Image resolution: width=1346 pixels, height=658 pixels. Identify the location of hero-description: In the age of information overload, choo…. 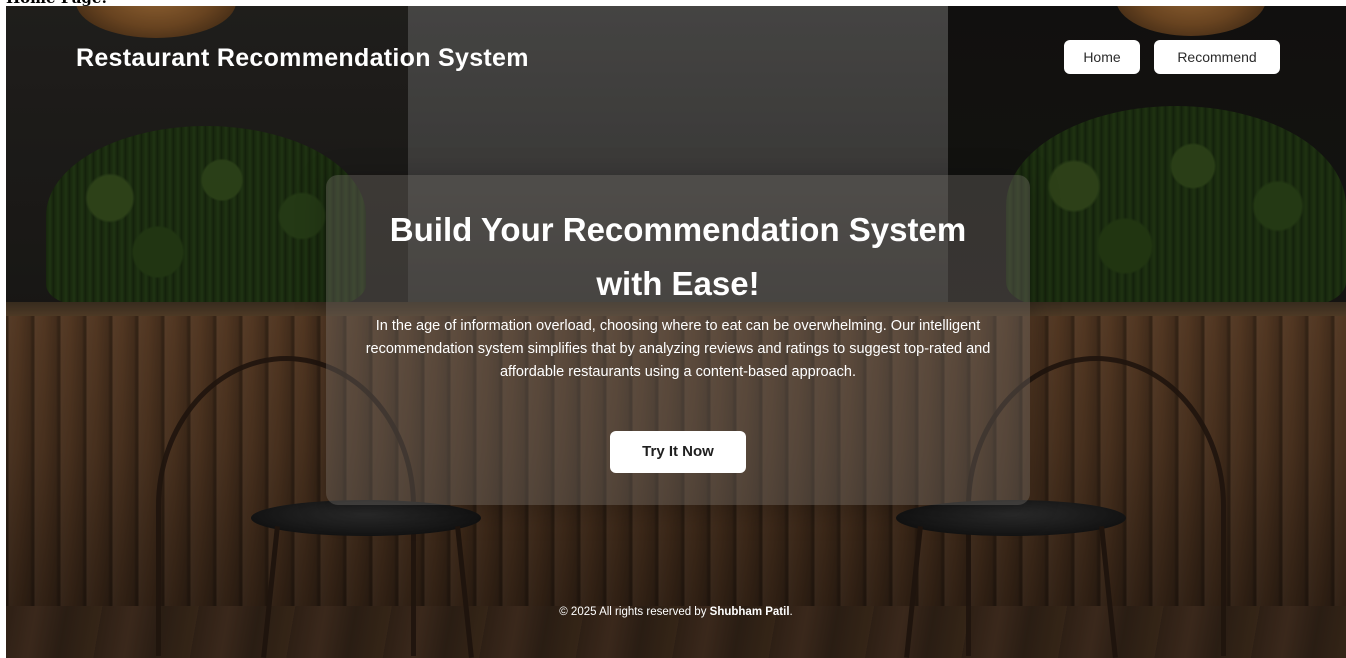
(678, 349).